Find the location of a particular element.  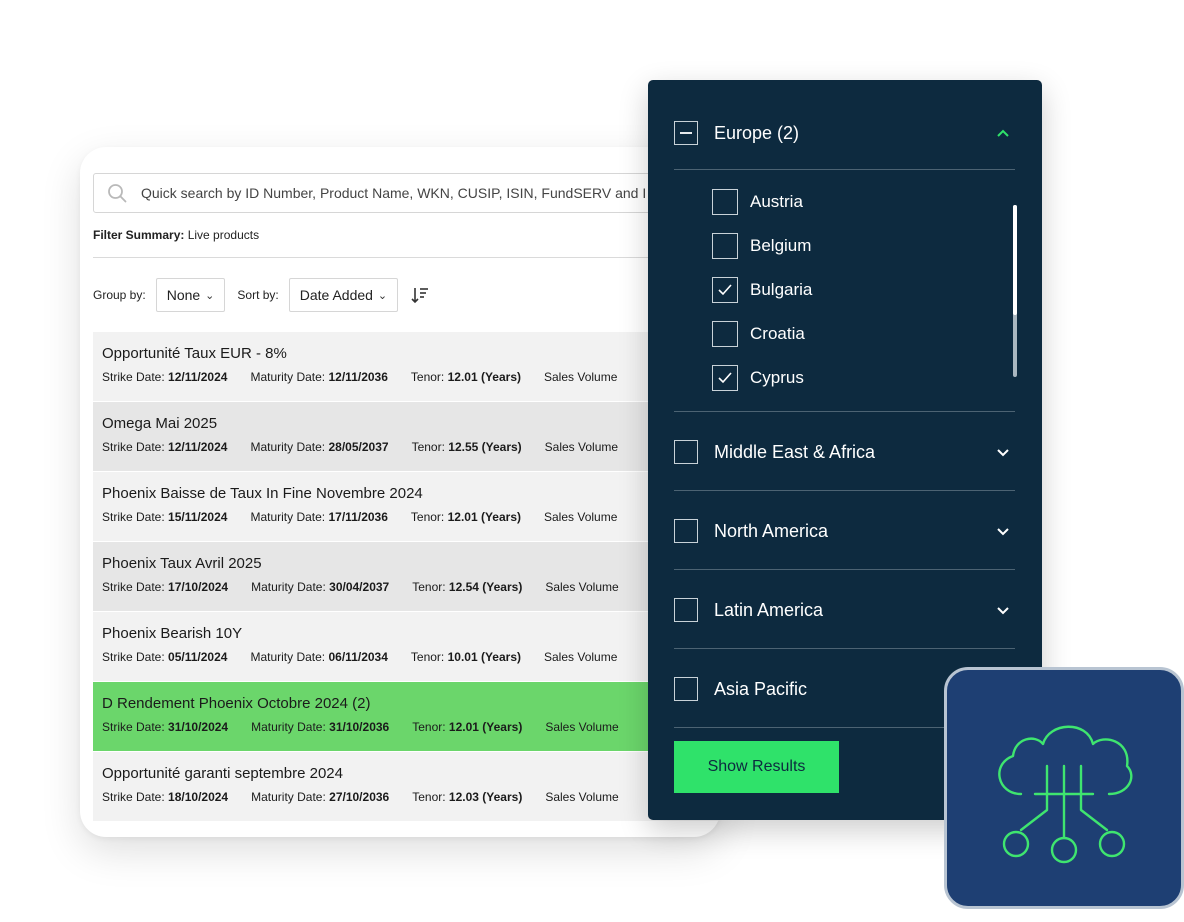

region-latin-america: Latin America is located at coordinates (844, 610).